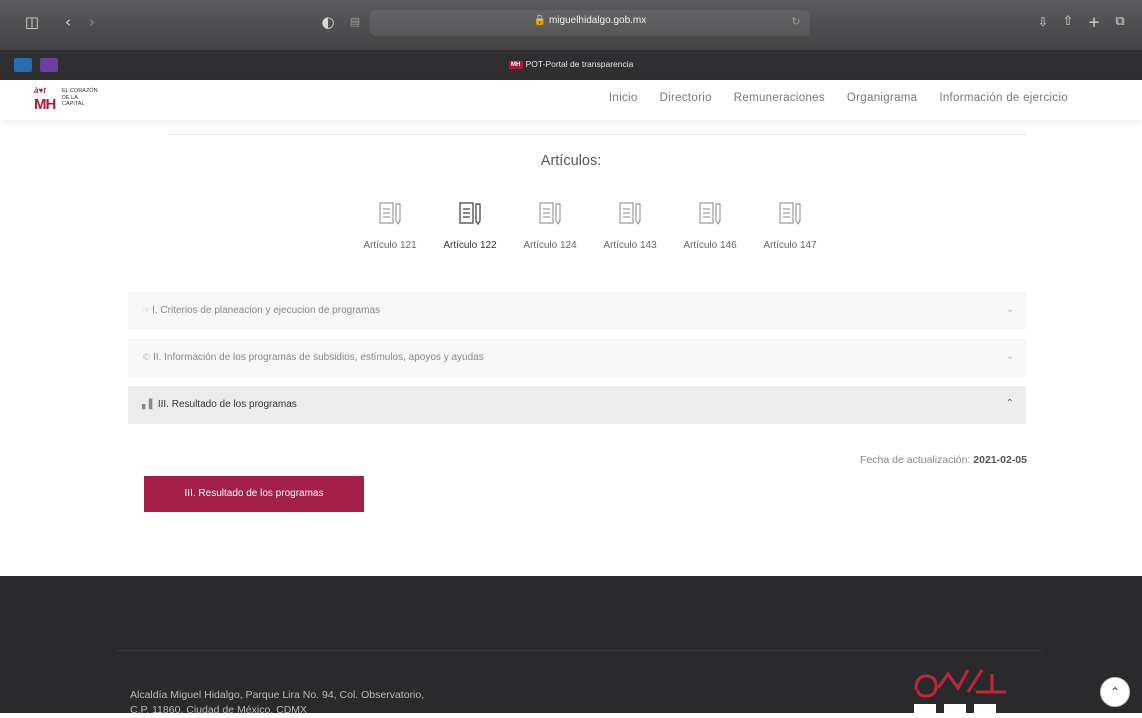  Describe the element at coordinates (23, 65) in the screenshot. I see `extension-outlook-icon` at that location.